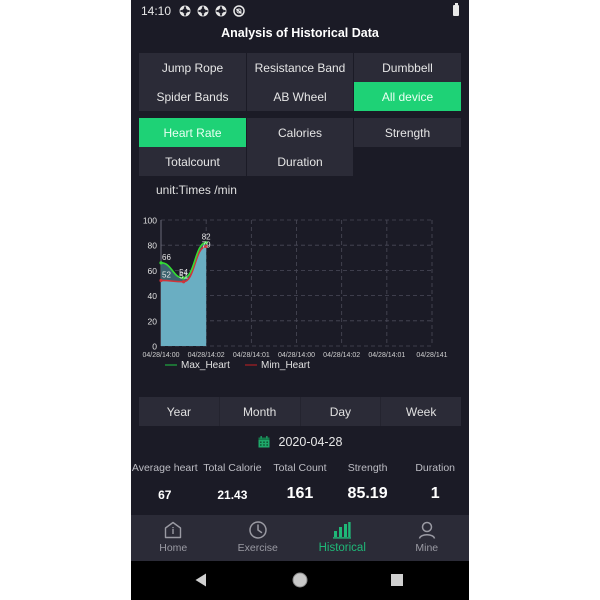 The image size is (600, 600). I want to click on stat-label: Total Count, so click(300, 468).